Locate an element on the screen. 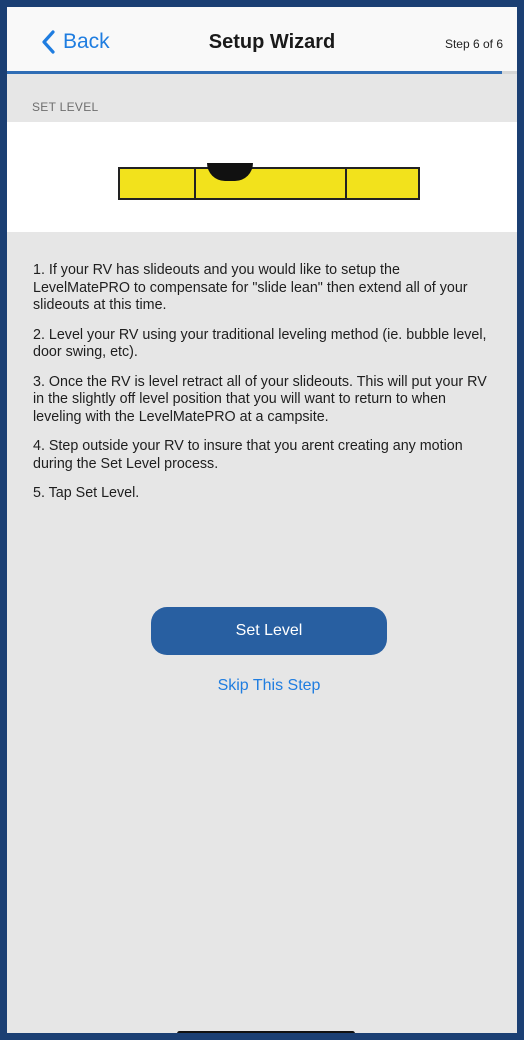 This screenshot has width=524, height=1040. section-label: SET LEVEL is located at coordinates (65, 107).